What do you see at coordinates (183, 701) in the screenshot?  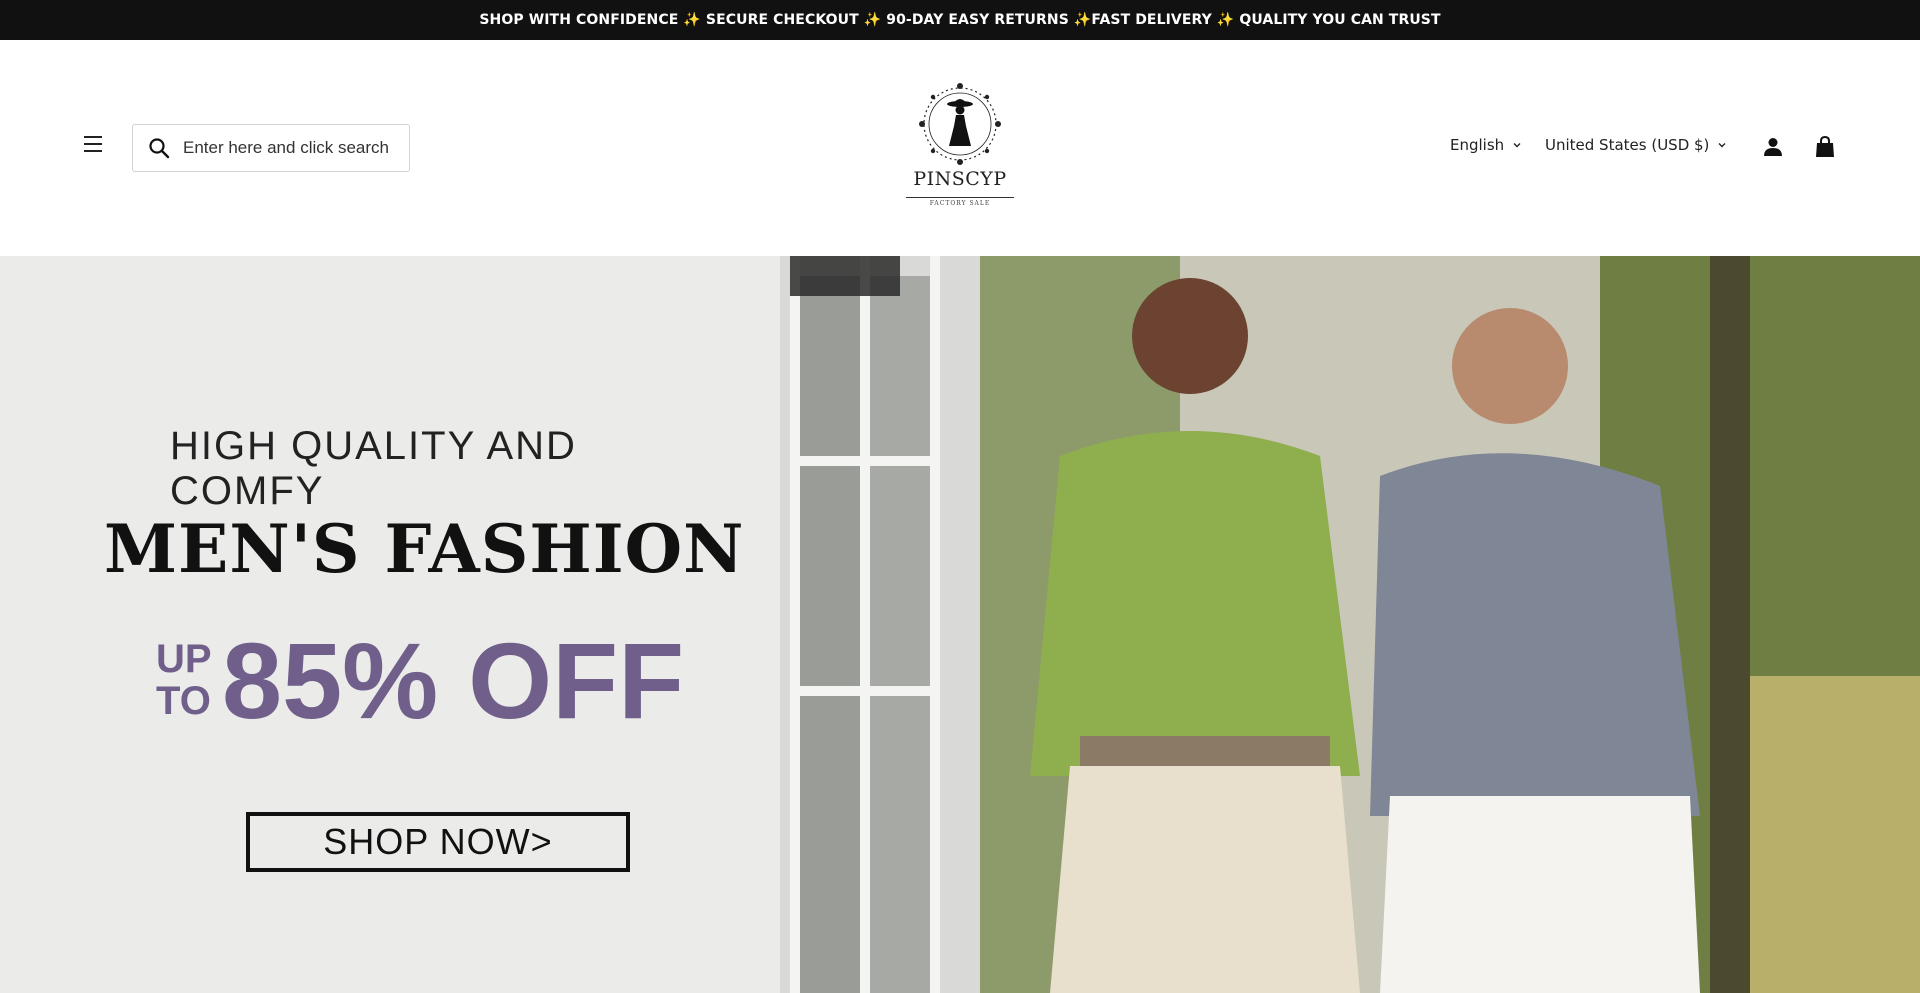 I see `hero-up-to-line2: TO` at bounding box center [183, 701].